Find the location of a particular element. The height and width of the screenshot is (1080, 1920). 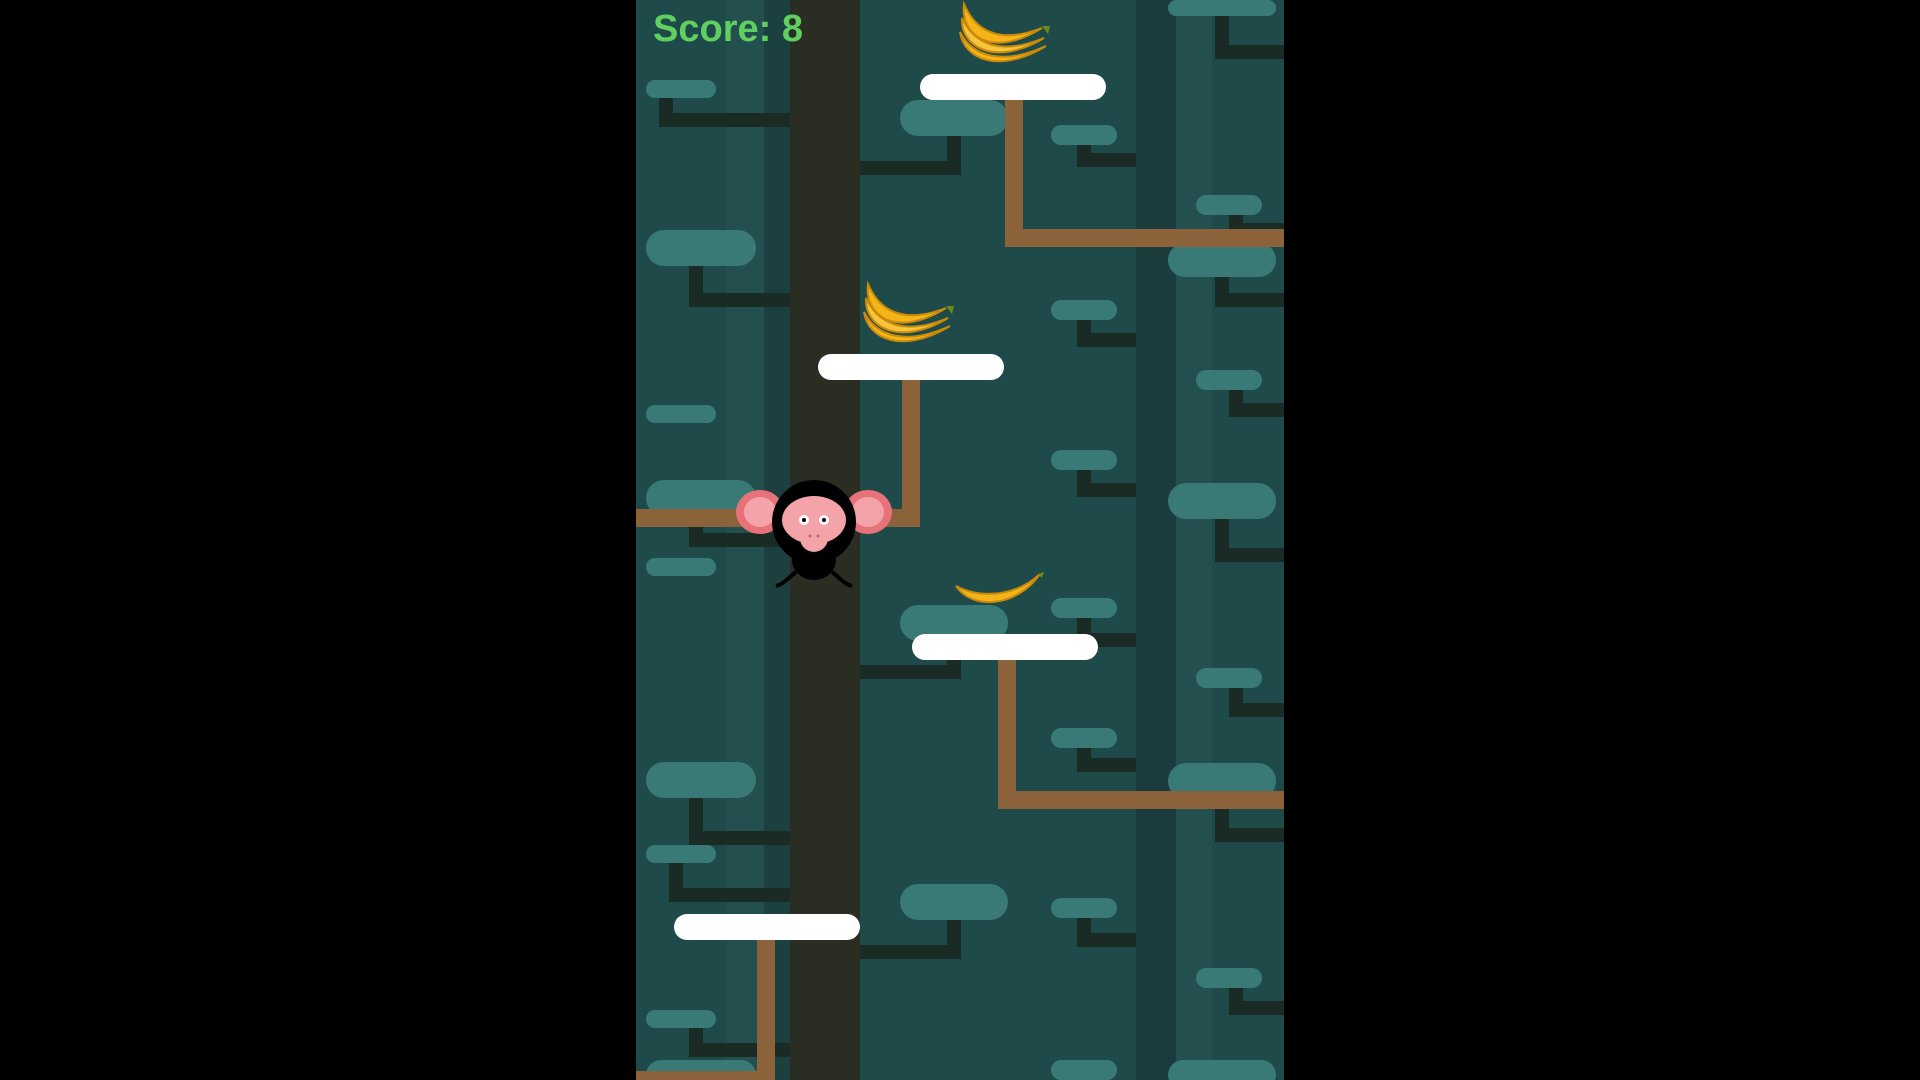

score-display: Score: 8 is located at coordinates (728, 29).